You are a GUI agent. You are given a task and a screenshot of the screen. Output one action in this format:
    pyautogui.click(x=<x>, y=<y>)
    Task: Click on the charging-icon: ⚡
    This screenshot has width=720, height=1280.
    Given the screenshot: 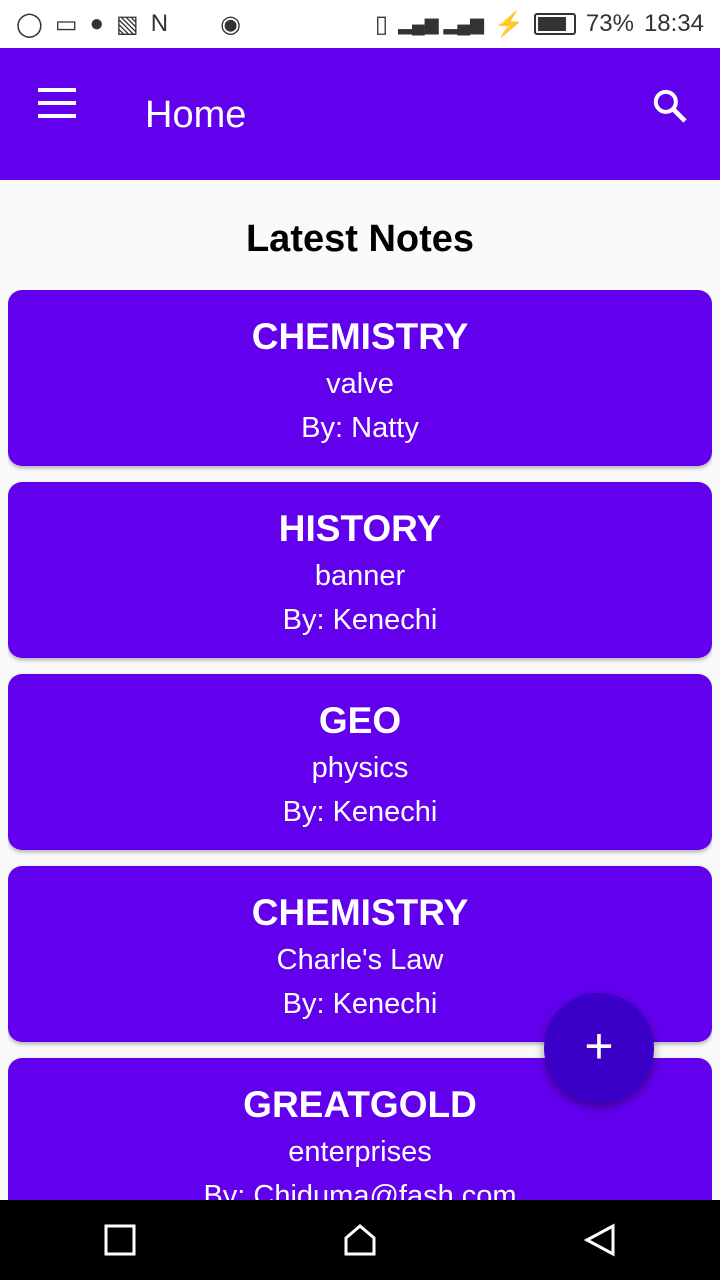 What is the action you would take?
    pyautogui.click(x=509, y=24)
    